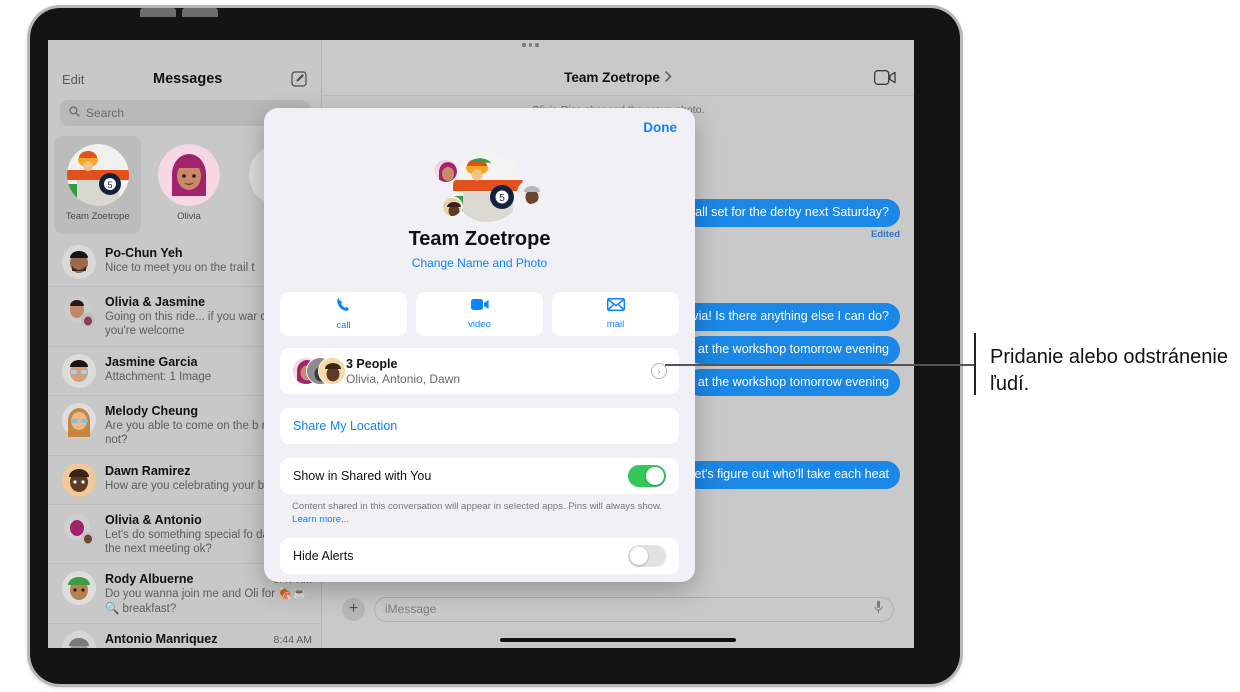 This screenshot has width=1240, height=692. I want to click on quick-actions: call video mail, so click(479, 314).